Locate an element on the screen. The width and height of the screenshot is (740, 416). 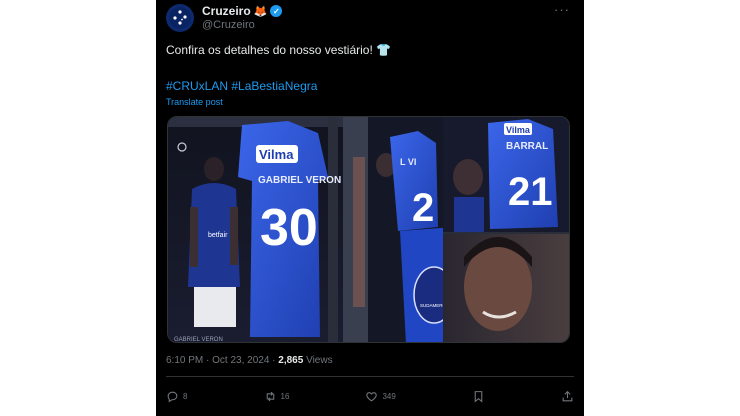
jersey-name-label: GABRIEL VERON is located at coordinates (299, 180).